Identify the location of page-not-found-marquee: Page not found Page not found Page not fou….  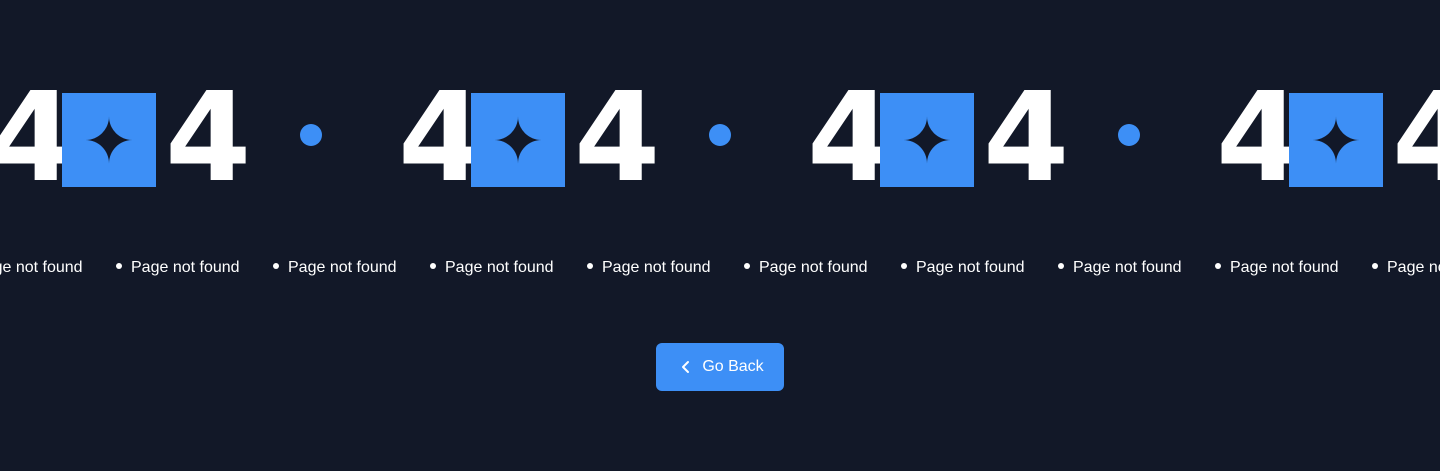
(720, 268).